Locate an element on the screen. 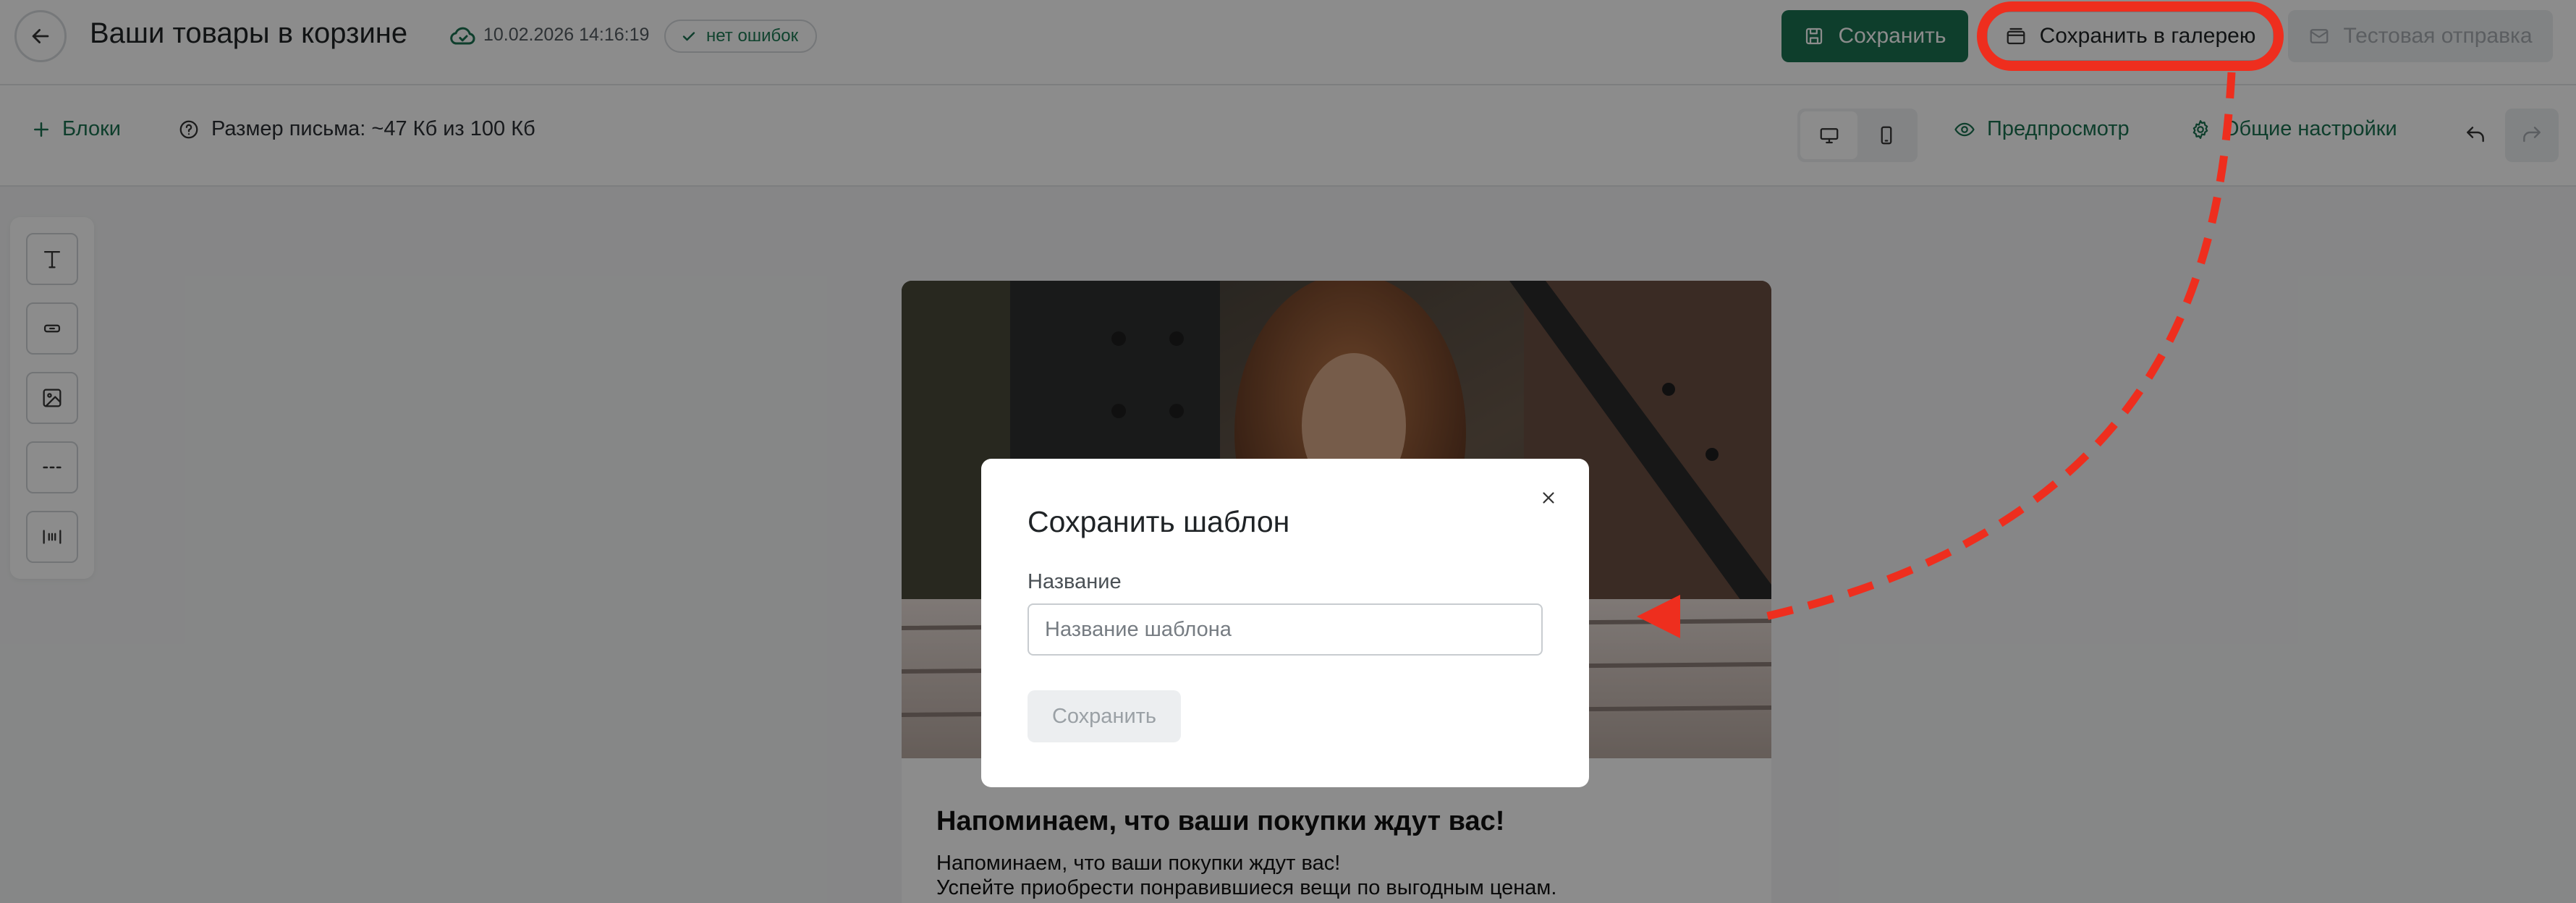 The width and height of the screenshot is (2576, 903). modal-close-button is located at coordinates (1548, 497).